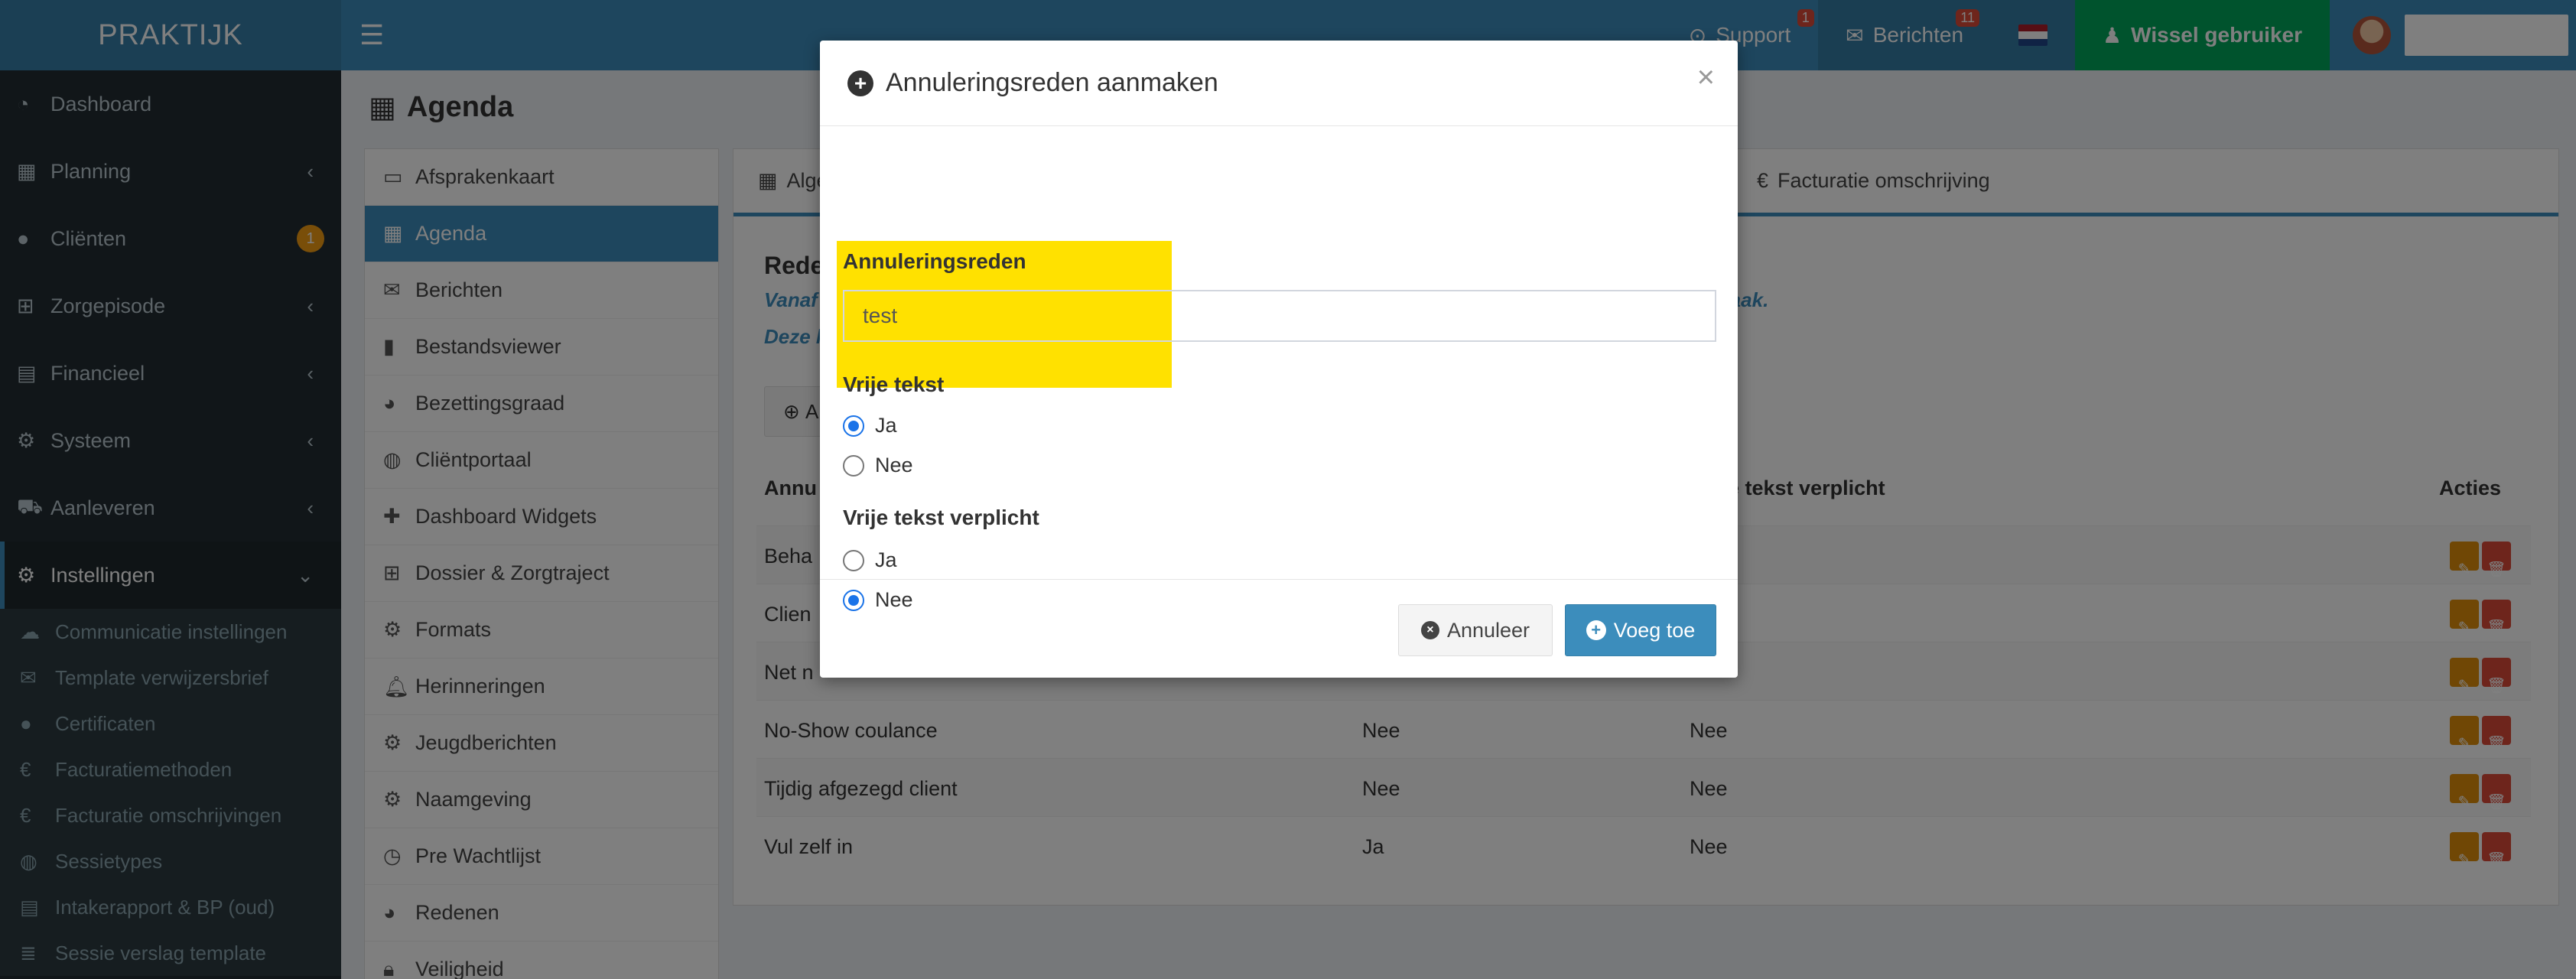  I want to click on cancel-button: × Annuleer, so click(1475, 630).